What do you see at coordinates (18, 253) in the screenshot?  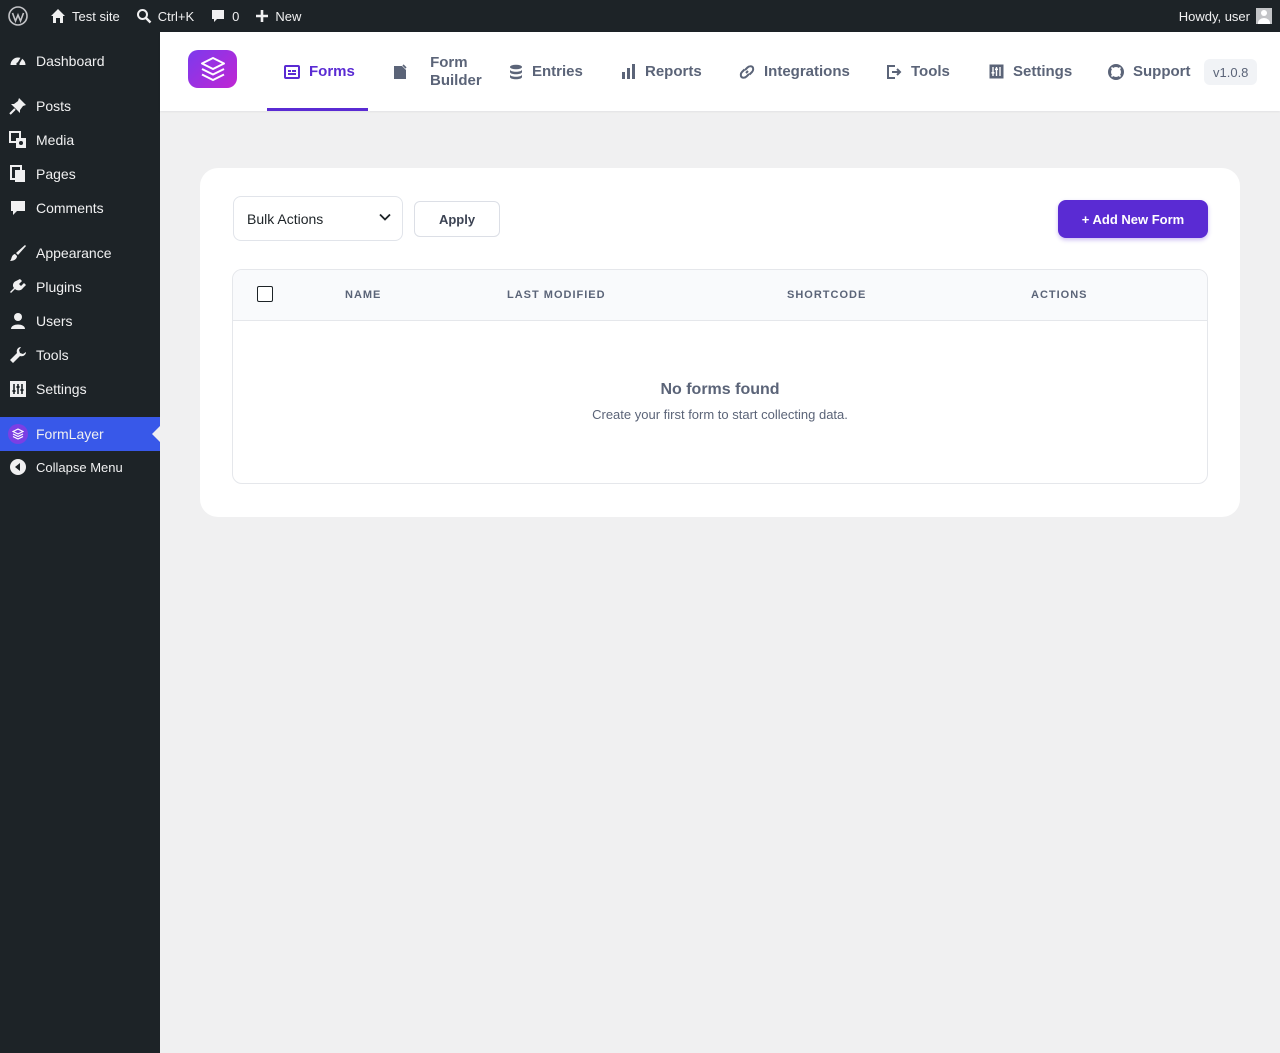 I see `brush-icon` at bounding box center [18, 253].